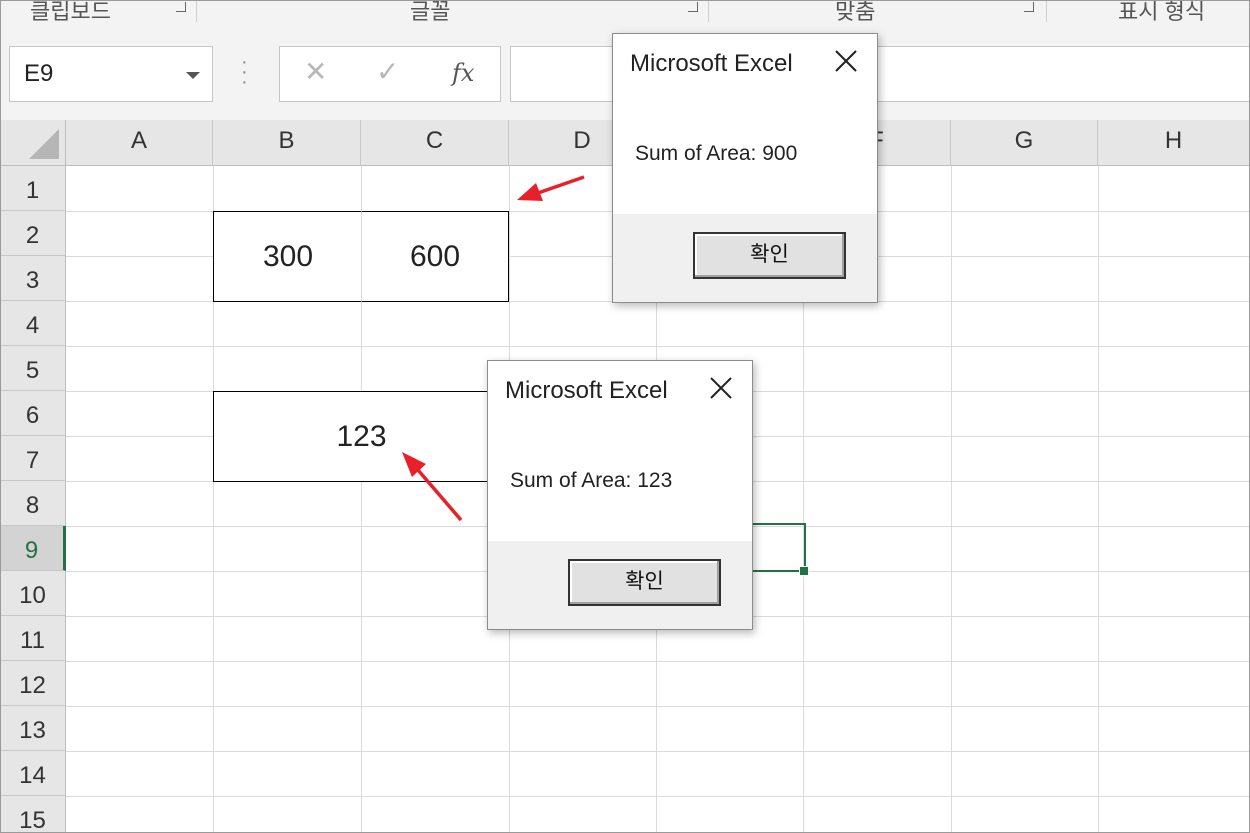 The image size is (1250, 833). What do you see at coordinates (435, 143) in the screenshot?
I see `column-header-c: C` at bounding box center [435, 143].